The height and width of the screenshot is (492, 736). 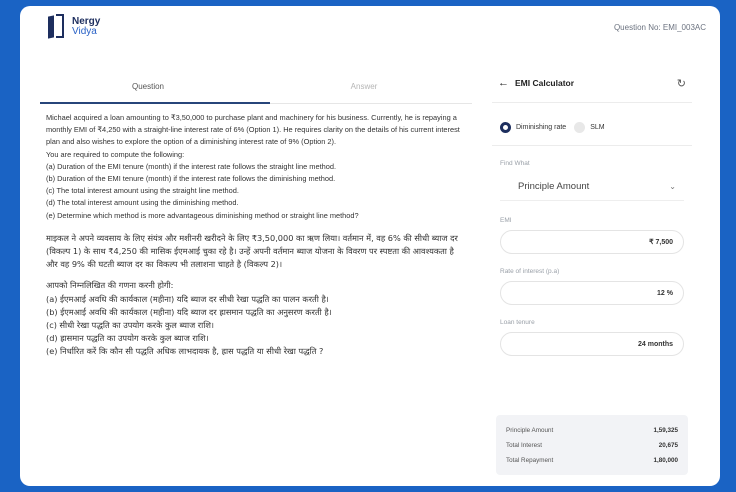 I want to click on active-tab-indicator, so click(x=155, y=103).